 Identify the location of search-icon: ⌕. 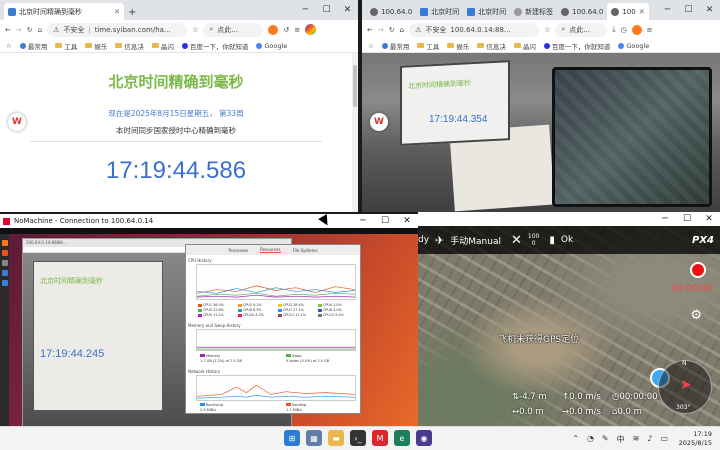
(211, 29).